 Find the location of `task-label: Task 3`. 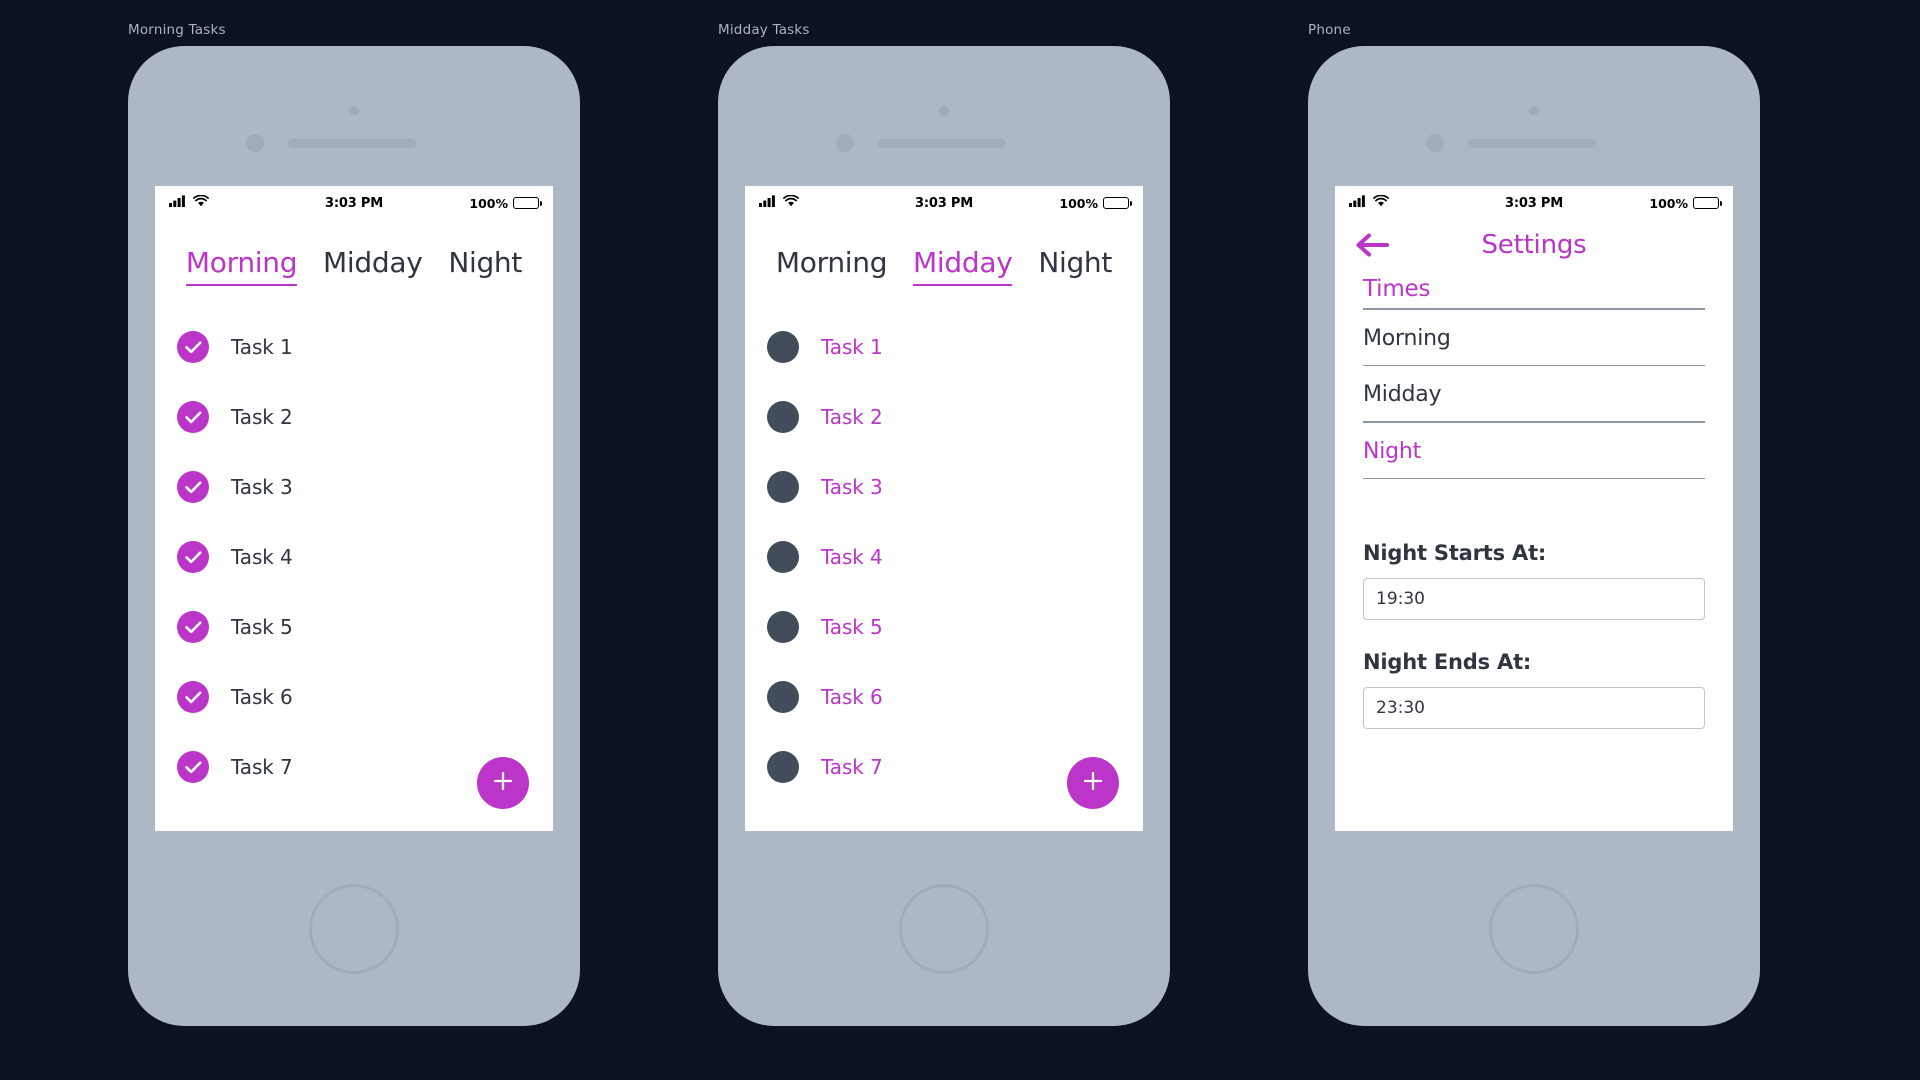

task-label: Task 3 is located at coordinates (852, 487).